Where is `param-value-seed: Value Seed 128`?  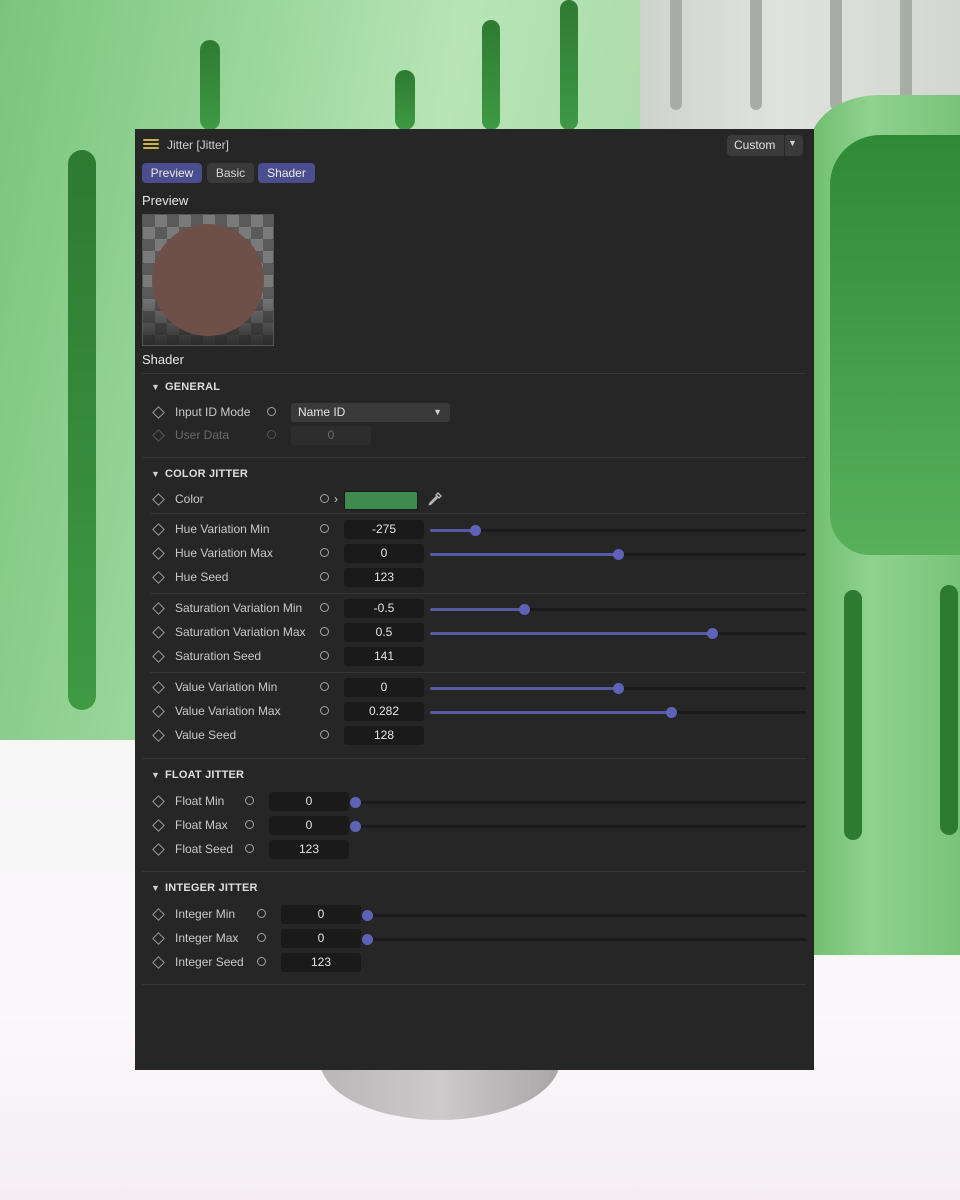 param-value-seed: Value Seed 128 is located at coordinates (474, 736).